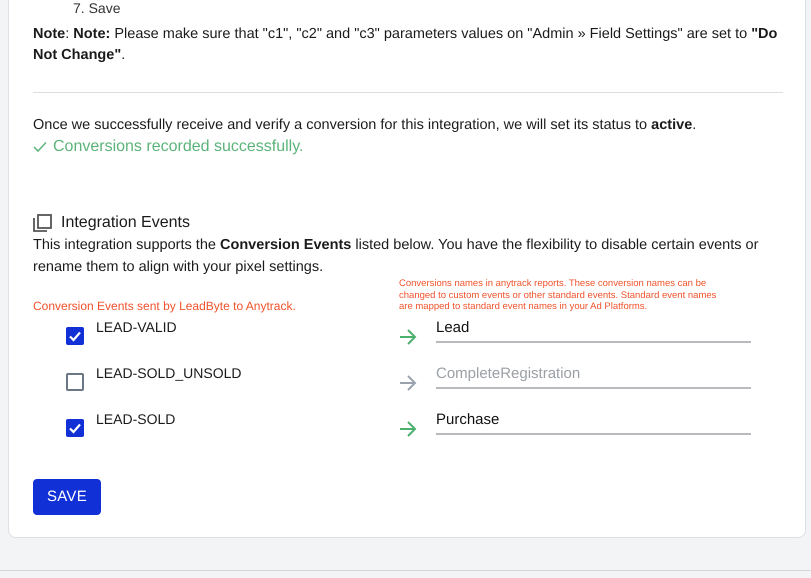 This screenshot has width=811, height=578. Describe the element at coordinates (169, 372) in the screenshot. I see `event-name: LEAD-SOLD_UNSOLD` at that location.